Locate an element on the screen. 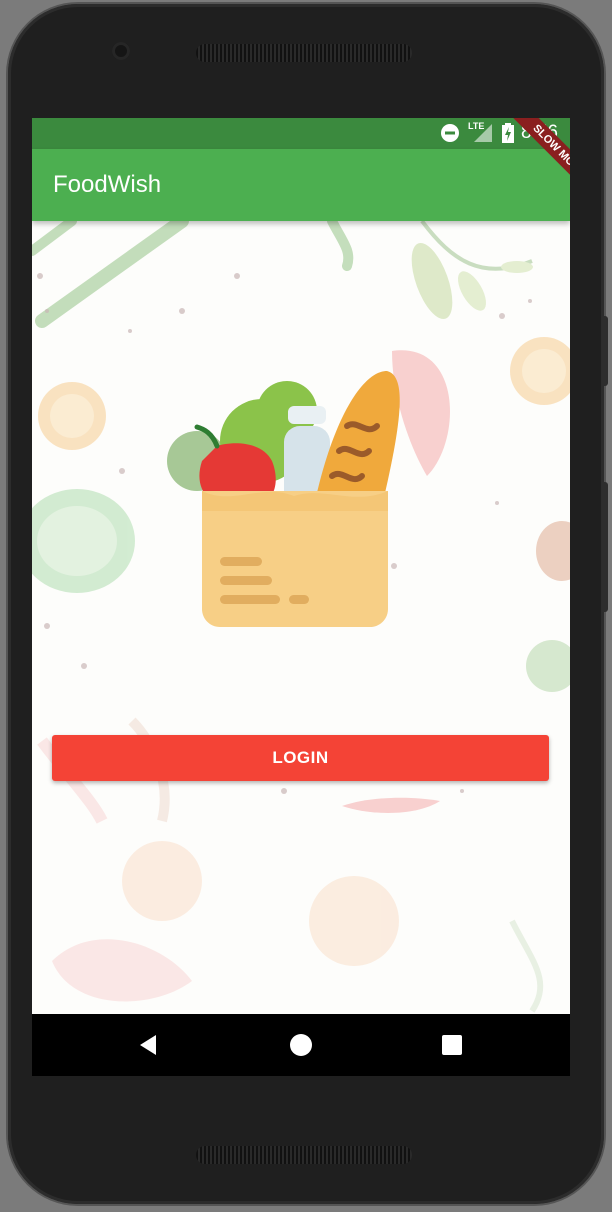 The height and width of the screenshot is (1212, 612). home-icon is located at coordinates (301, 1045).